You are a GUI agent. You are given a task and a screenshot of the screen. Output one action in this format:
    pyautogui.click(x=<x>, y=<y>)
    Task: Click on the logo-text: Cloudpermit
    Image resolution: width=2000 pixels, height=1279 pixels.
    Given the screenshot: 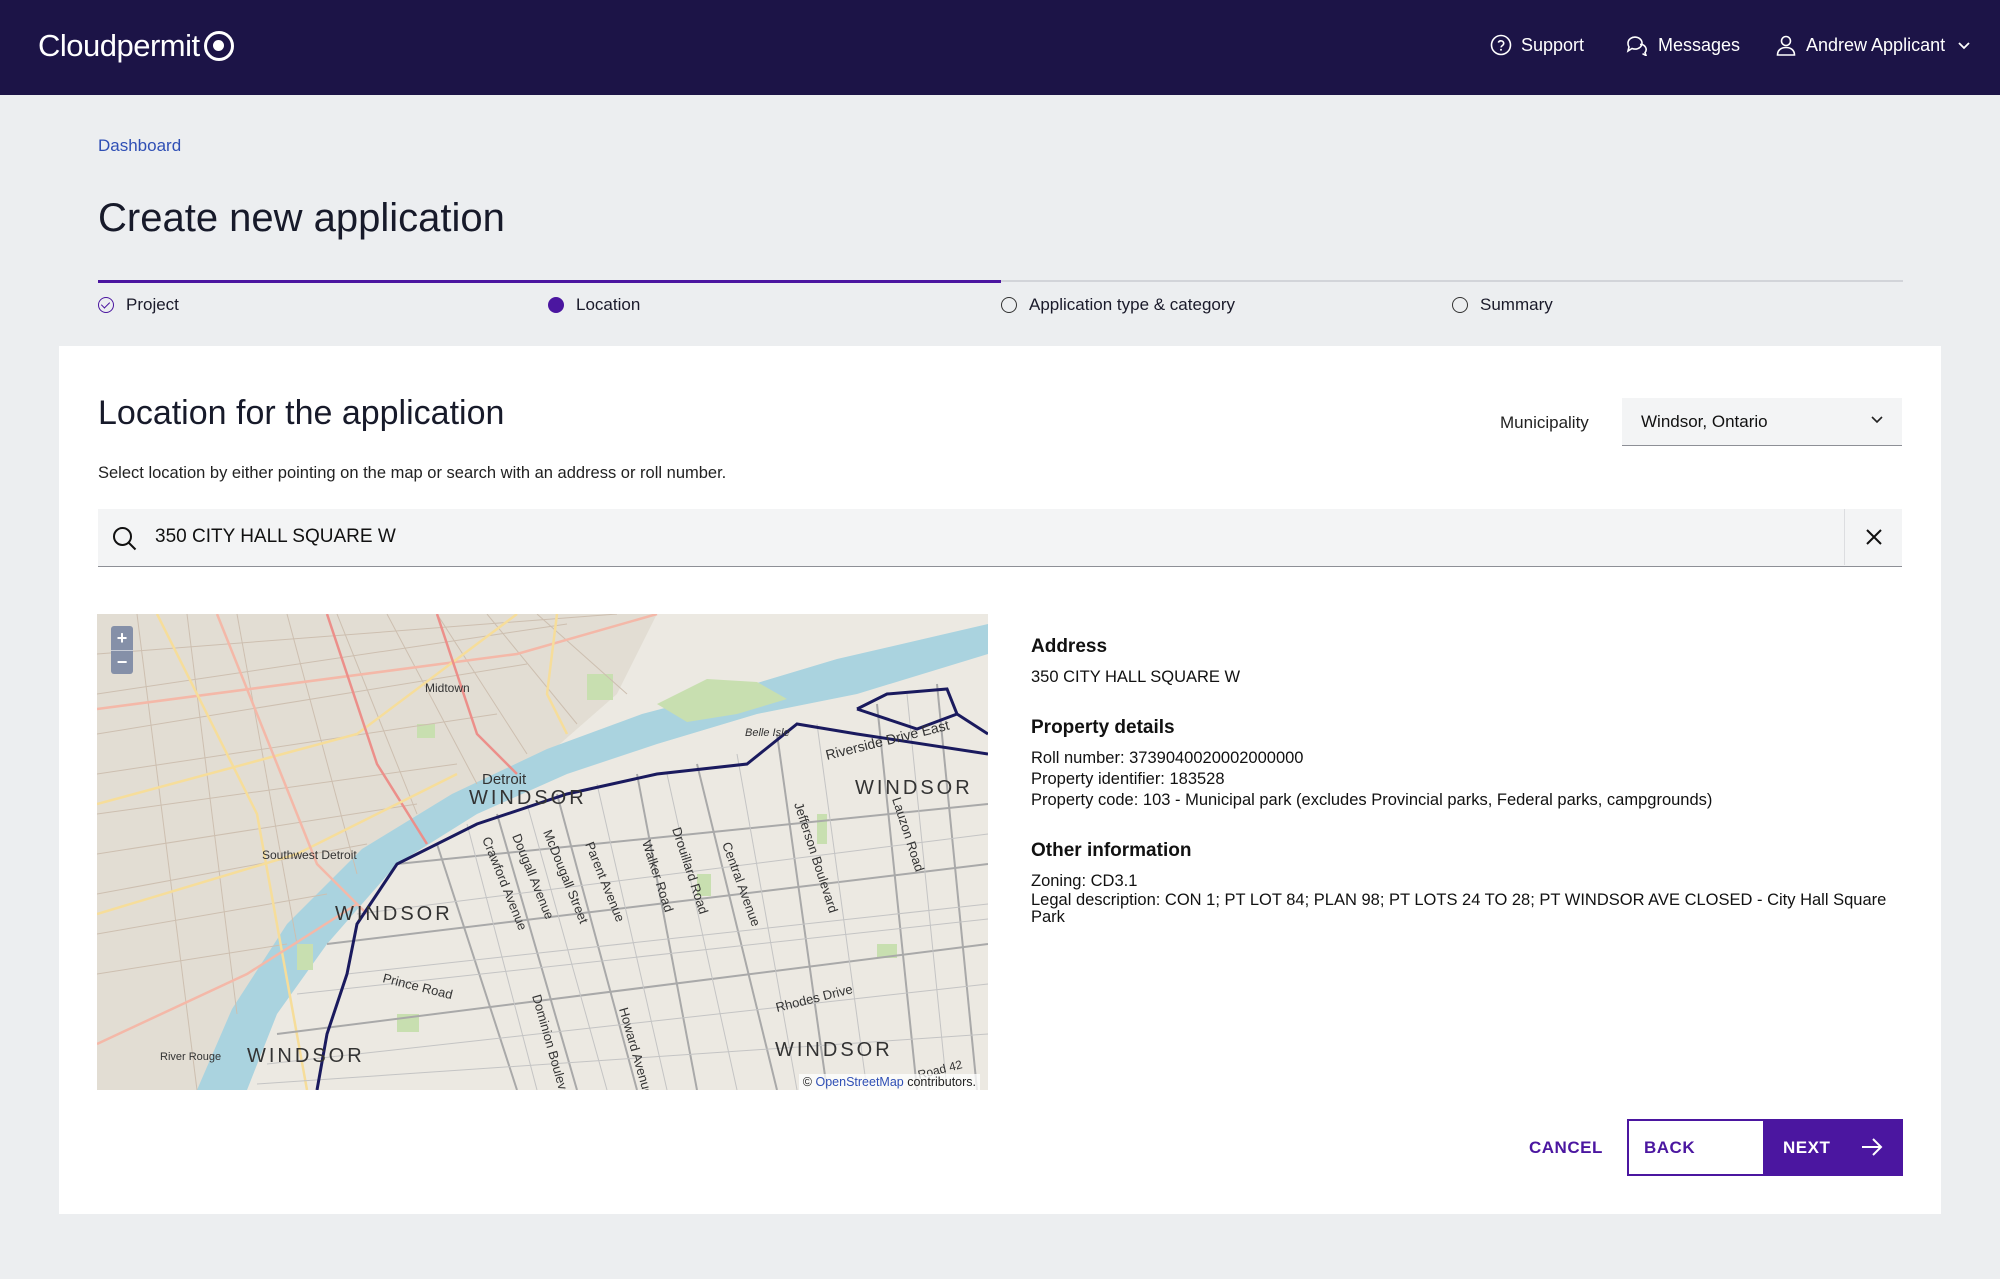 What is the action you would take?
    pyautogui.click(x=119, y=45)
    